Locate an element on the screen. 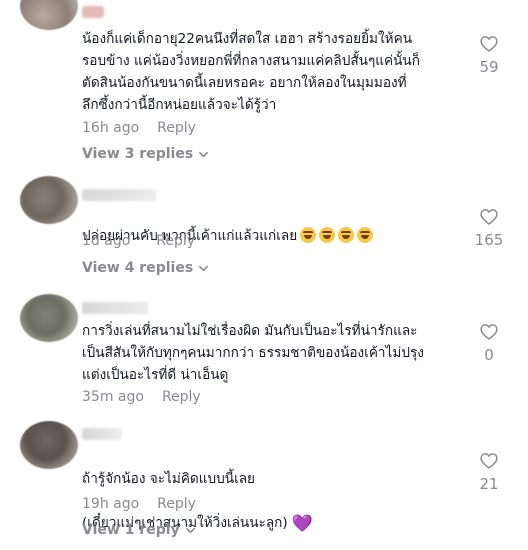 Image resolution: width=528 pixels, height=550 pixels. comment-meta: 19h ago Reply is located at coordinates (139, 504).